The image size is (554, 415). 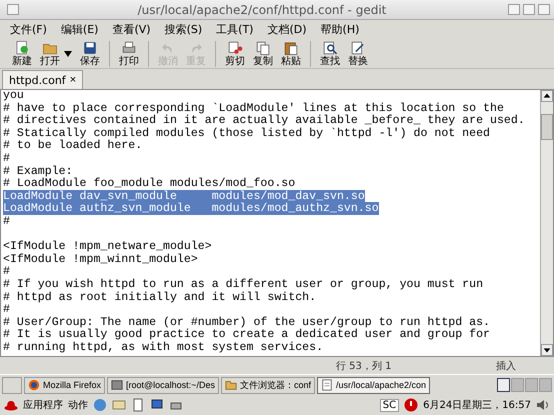 What do you see at coordinates (22, 48) in the screenshot?
I see `new-document-icon` at bounding box center [22, 48].